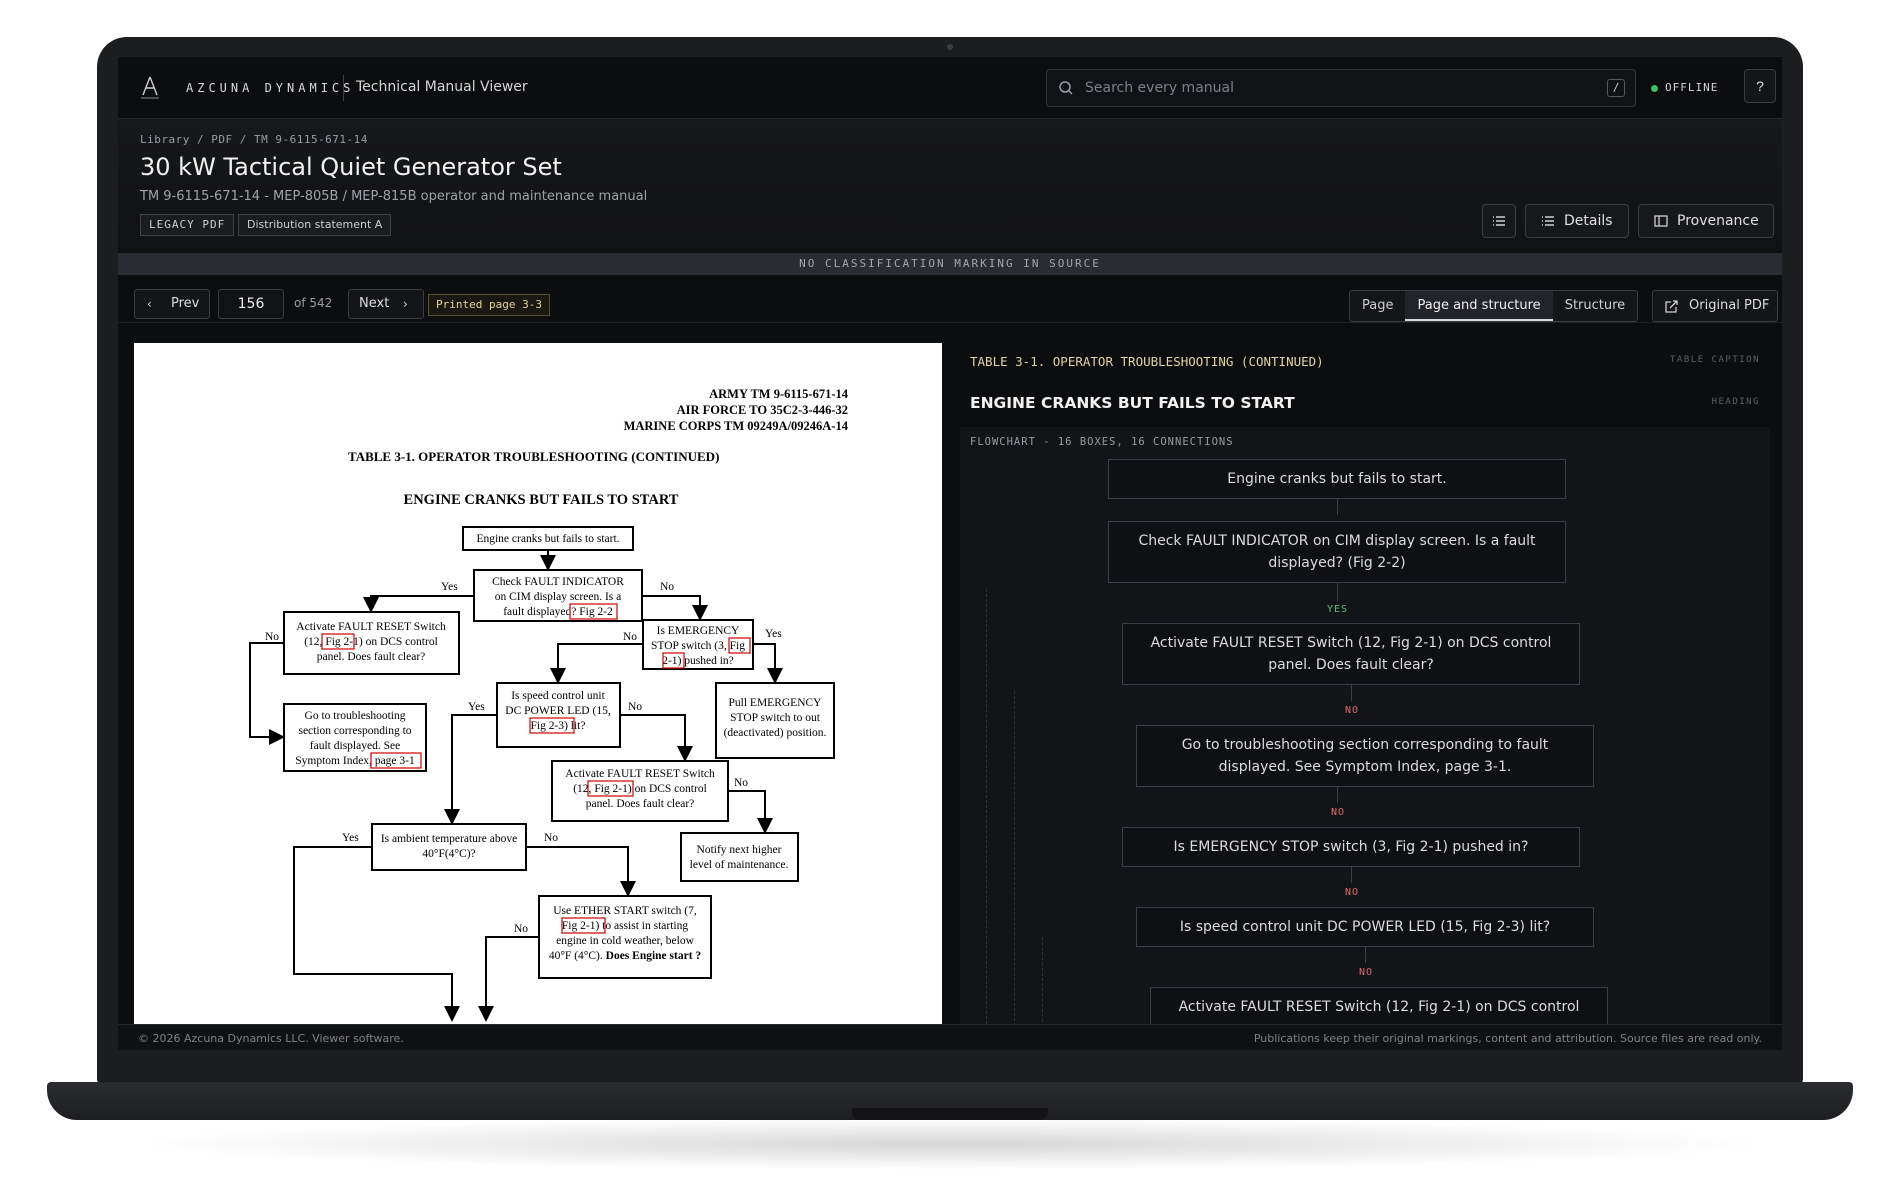 Image resolution: width=1900 pixels, height=1188 pixels. I want to click on original-pdf-button: Original PDF, so click(1715, 306).